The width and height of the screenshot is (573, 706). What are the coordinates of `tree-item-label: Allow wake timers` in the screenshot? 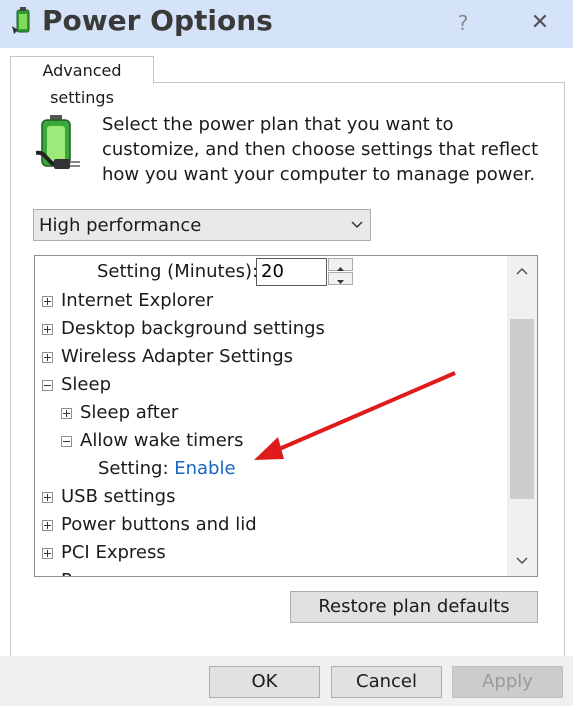 It's located at (162, 440).